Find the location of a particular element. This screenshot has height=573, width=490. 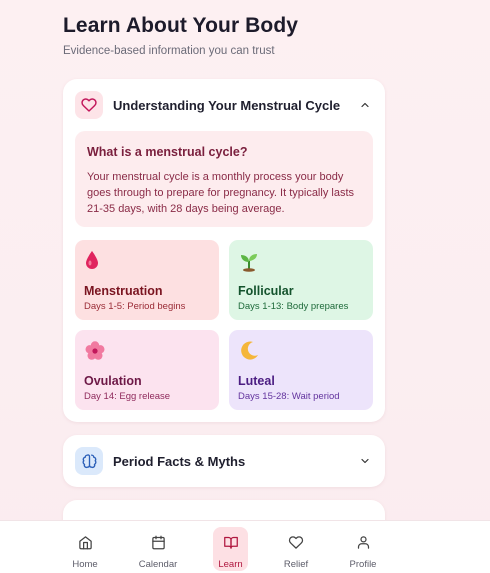

calendar-icon is located at coordinates (158, 542).